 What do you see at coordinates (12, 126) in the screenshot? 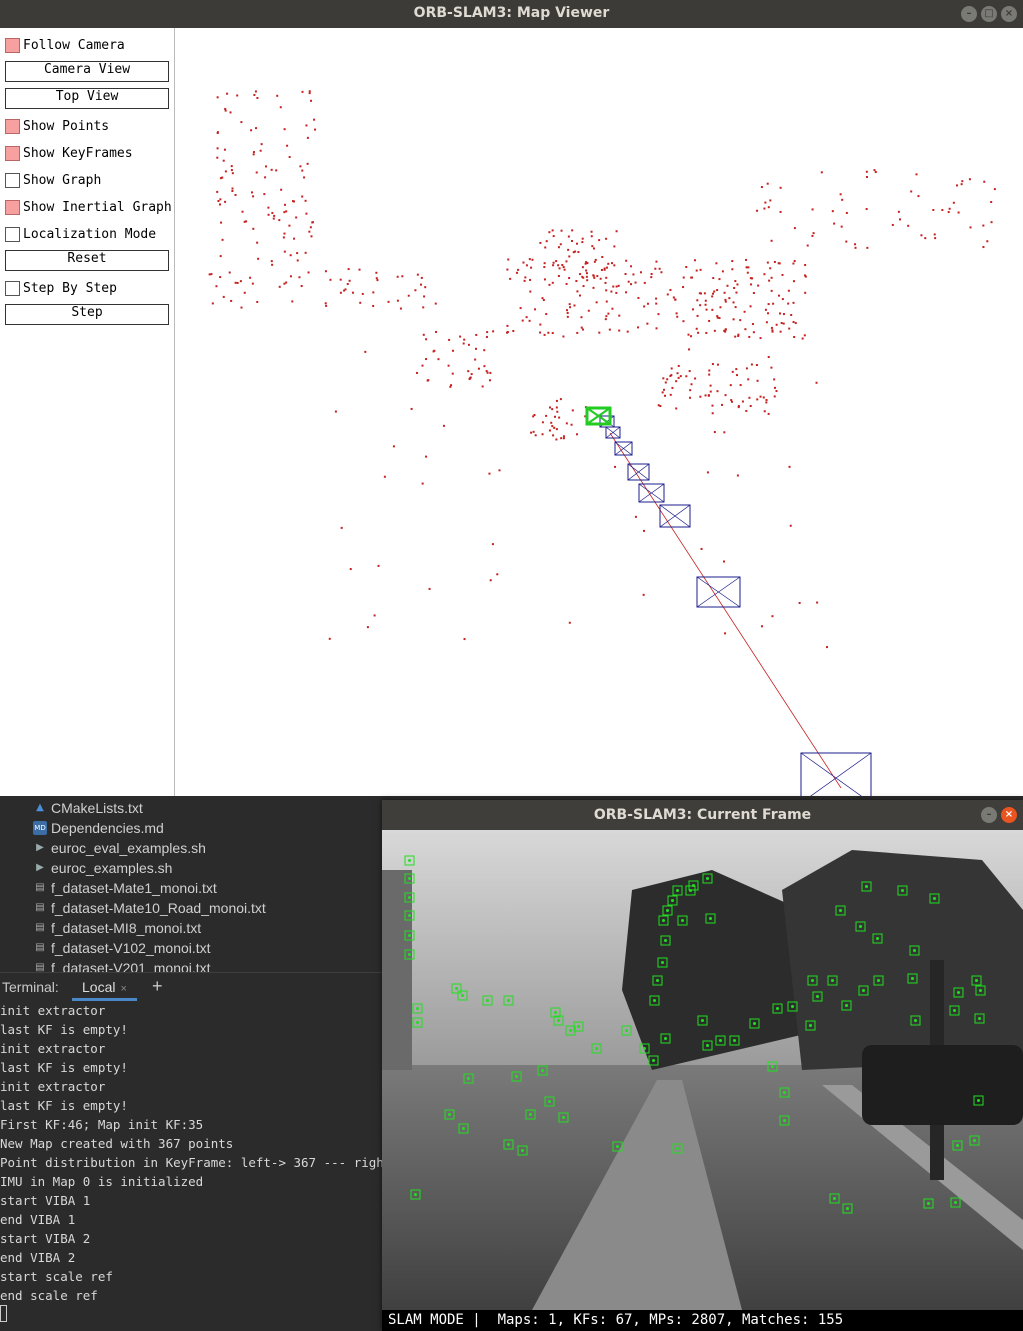
I see `show-points-checkbox` at bounding box center [12, 126].